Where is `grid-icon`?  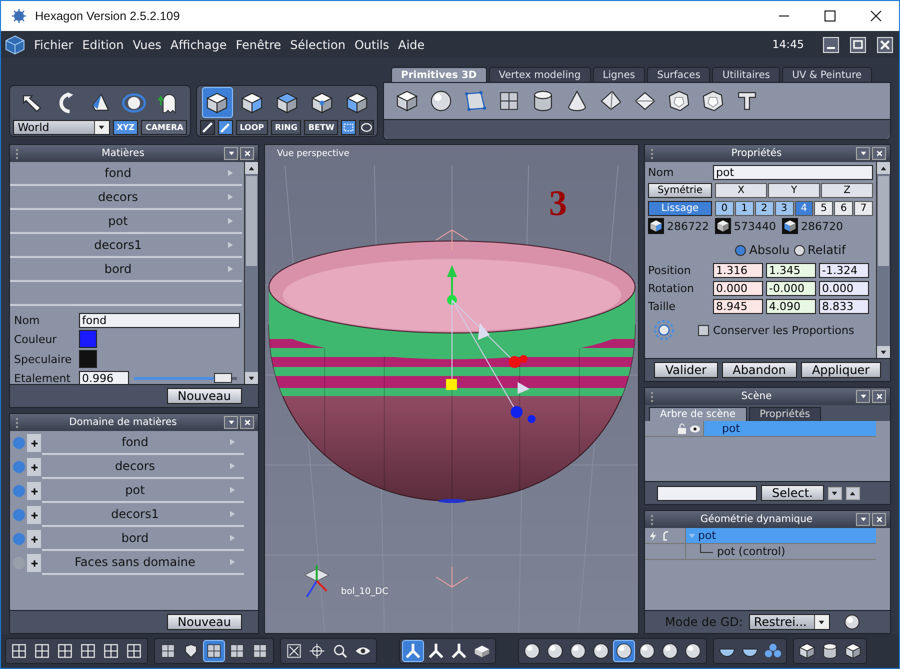 grid-icon is located at coordinates (214, 651).